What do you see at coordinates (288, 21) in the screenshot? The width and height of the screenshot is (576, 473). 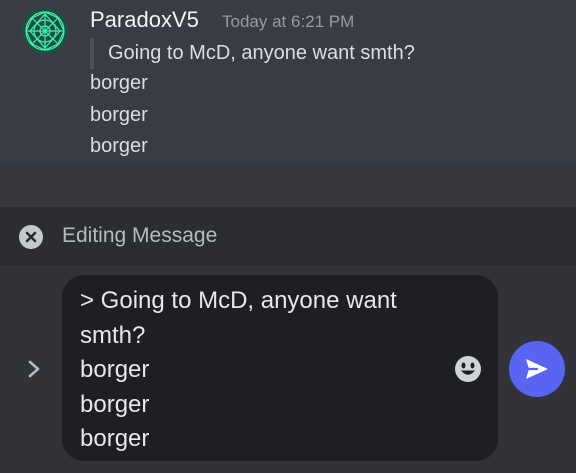 I see `message-timestamp: Today at 6:21 PM` at bounding box center [288, 21].